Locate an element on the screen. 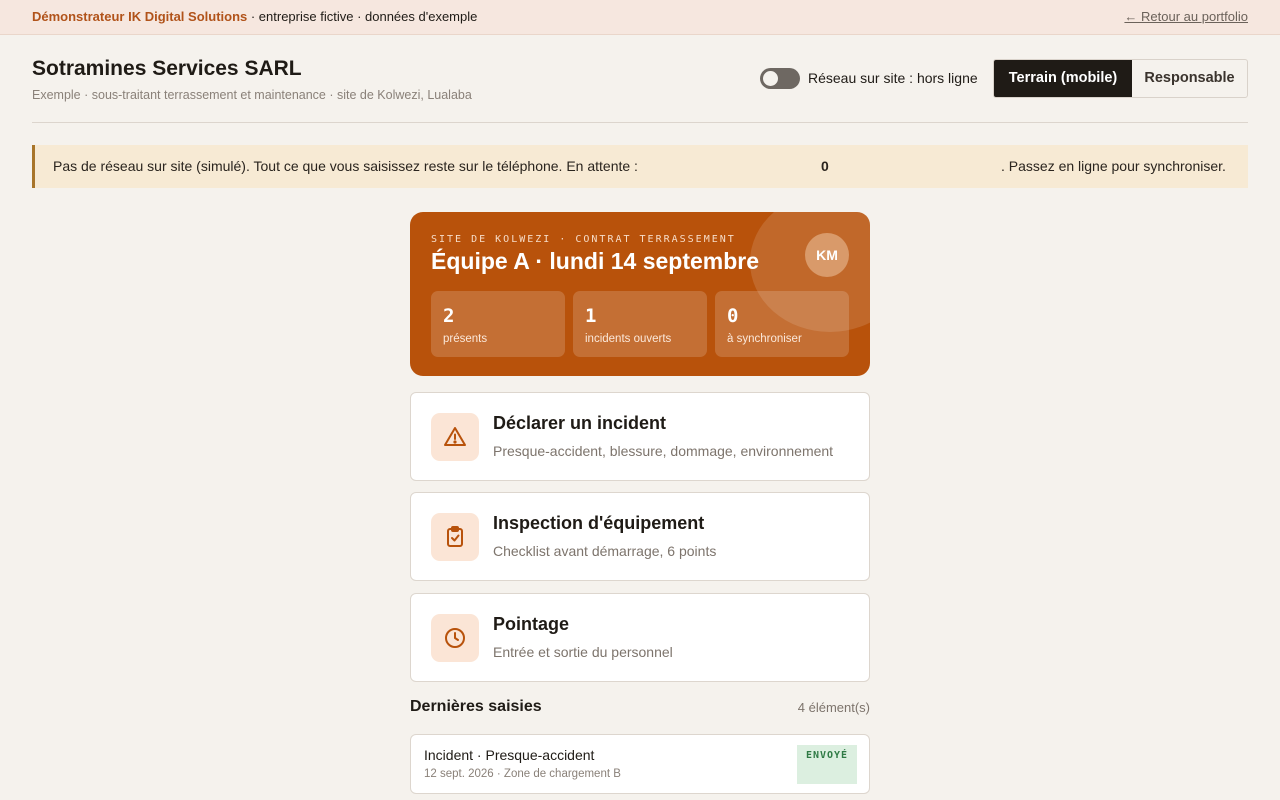 Image resolution: width=1280 pixels, height=800 pixels. action-title: Inspection d'équipement is located at coordinates (599, 523).